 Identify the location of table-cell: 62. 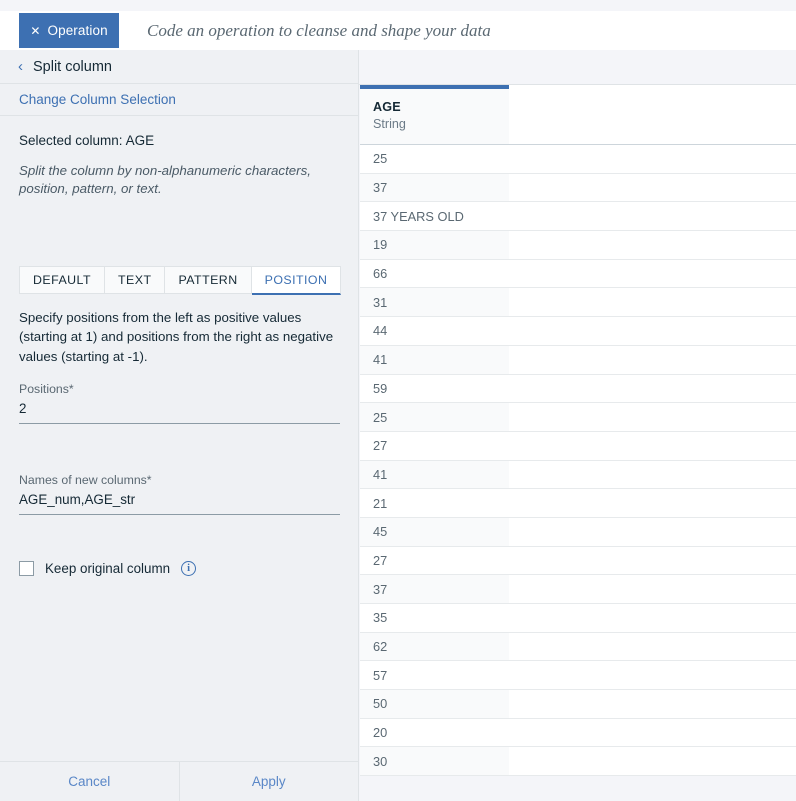
(434, 647).